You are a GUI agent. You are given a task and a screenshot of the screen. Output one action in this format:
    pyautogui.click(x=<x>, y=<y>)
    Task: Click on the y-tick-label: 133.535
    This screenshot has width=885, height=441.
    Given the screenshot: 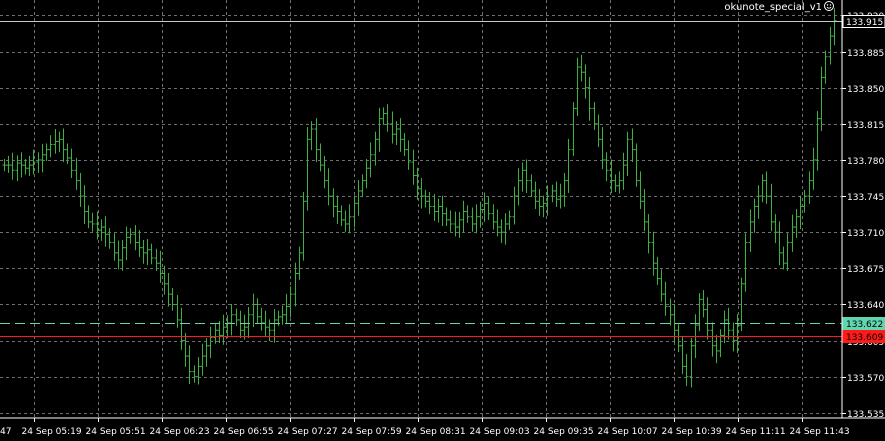 What is the action you would take?
    pyautogui.click(x=865, y=415)
    